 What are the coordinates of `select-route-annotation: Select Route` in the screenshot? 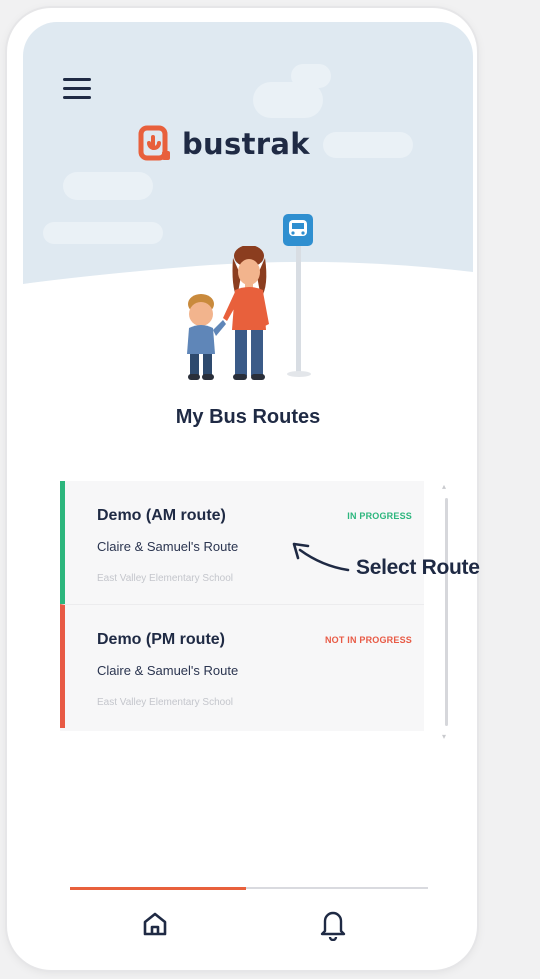 It's located at (411, 566).